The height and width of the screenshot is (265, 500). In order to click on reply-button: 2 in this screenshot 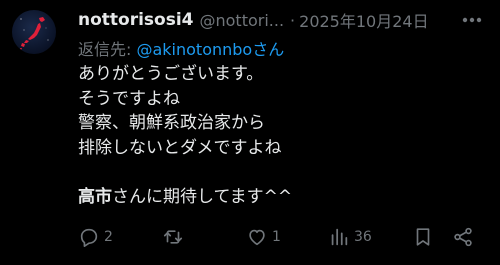, I will do `click(95, 237)`.